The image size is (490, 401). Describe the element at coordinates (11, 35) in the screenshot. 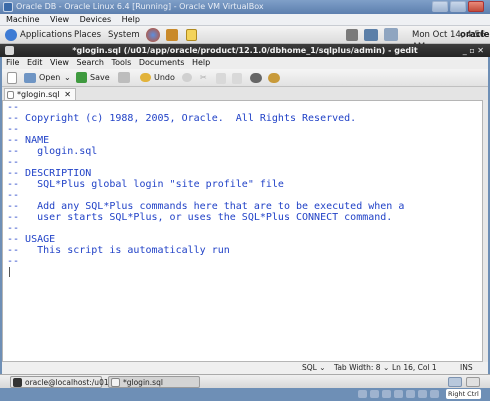

I see `applications-icon` at that location.